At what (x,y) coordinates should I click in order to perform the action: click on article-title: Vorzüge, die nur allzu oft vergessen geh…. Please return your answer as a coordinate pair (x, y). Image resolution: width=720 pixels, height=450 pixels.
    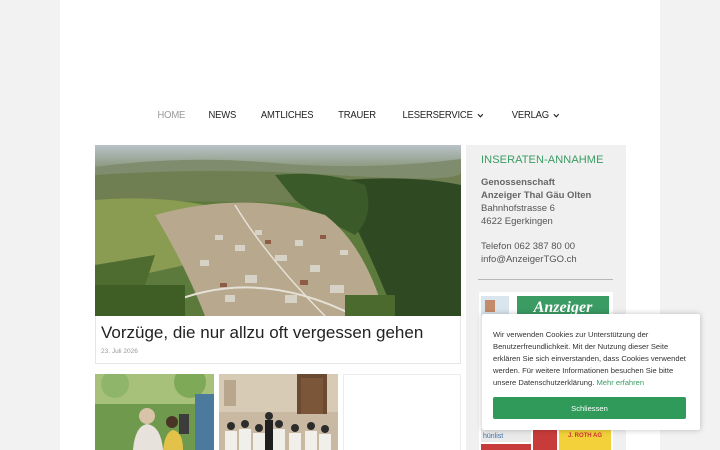
    Looking at the image, I should click on (262, 333).